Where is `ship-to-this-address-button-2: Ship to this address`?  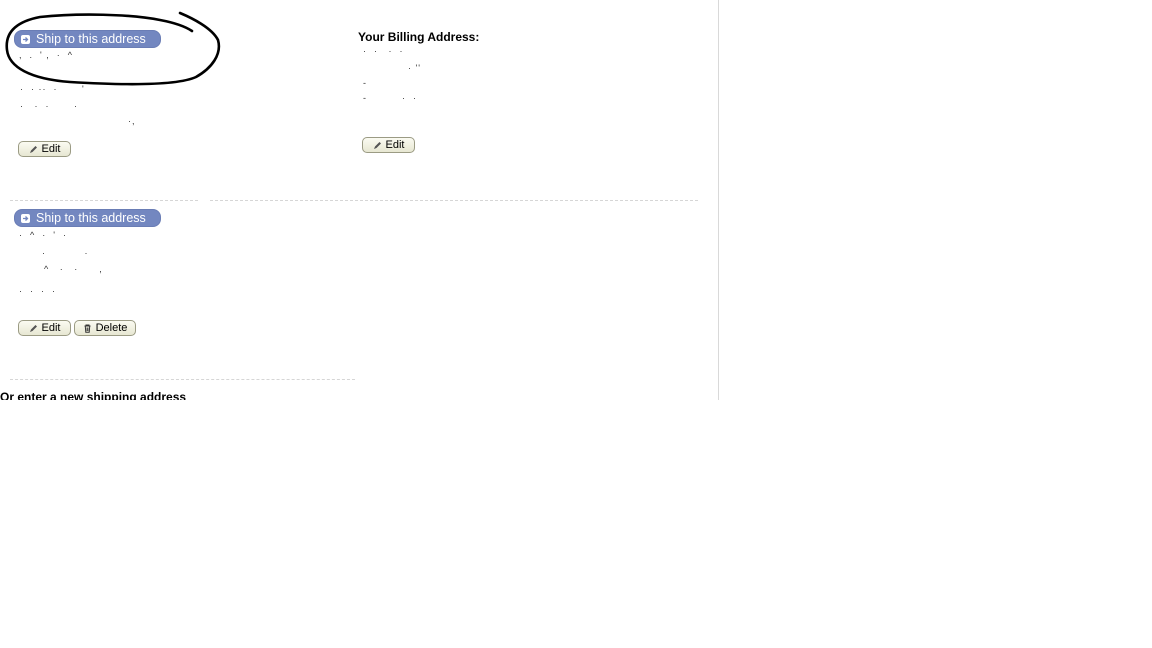
ship-to-this-address-button-2: Ship to this address is located at coordinates (87, 218).